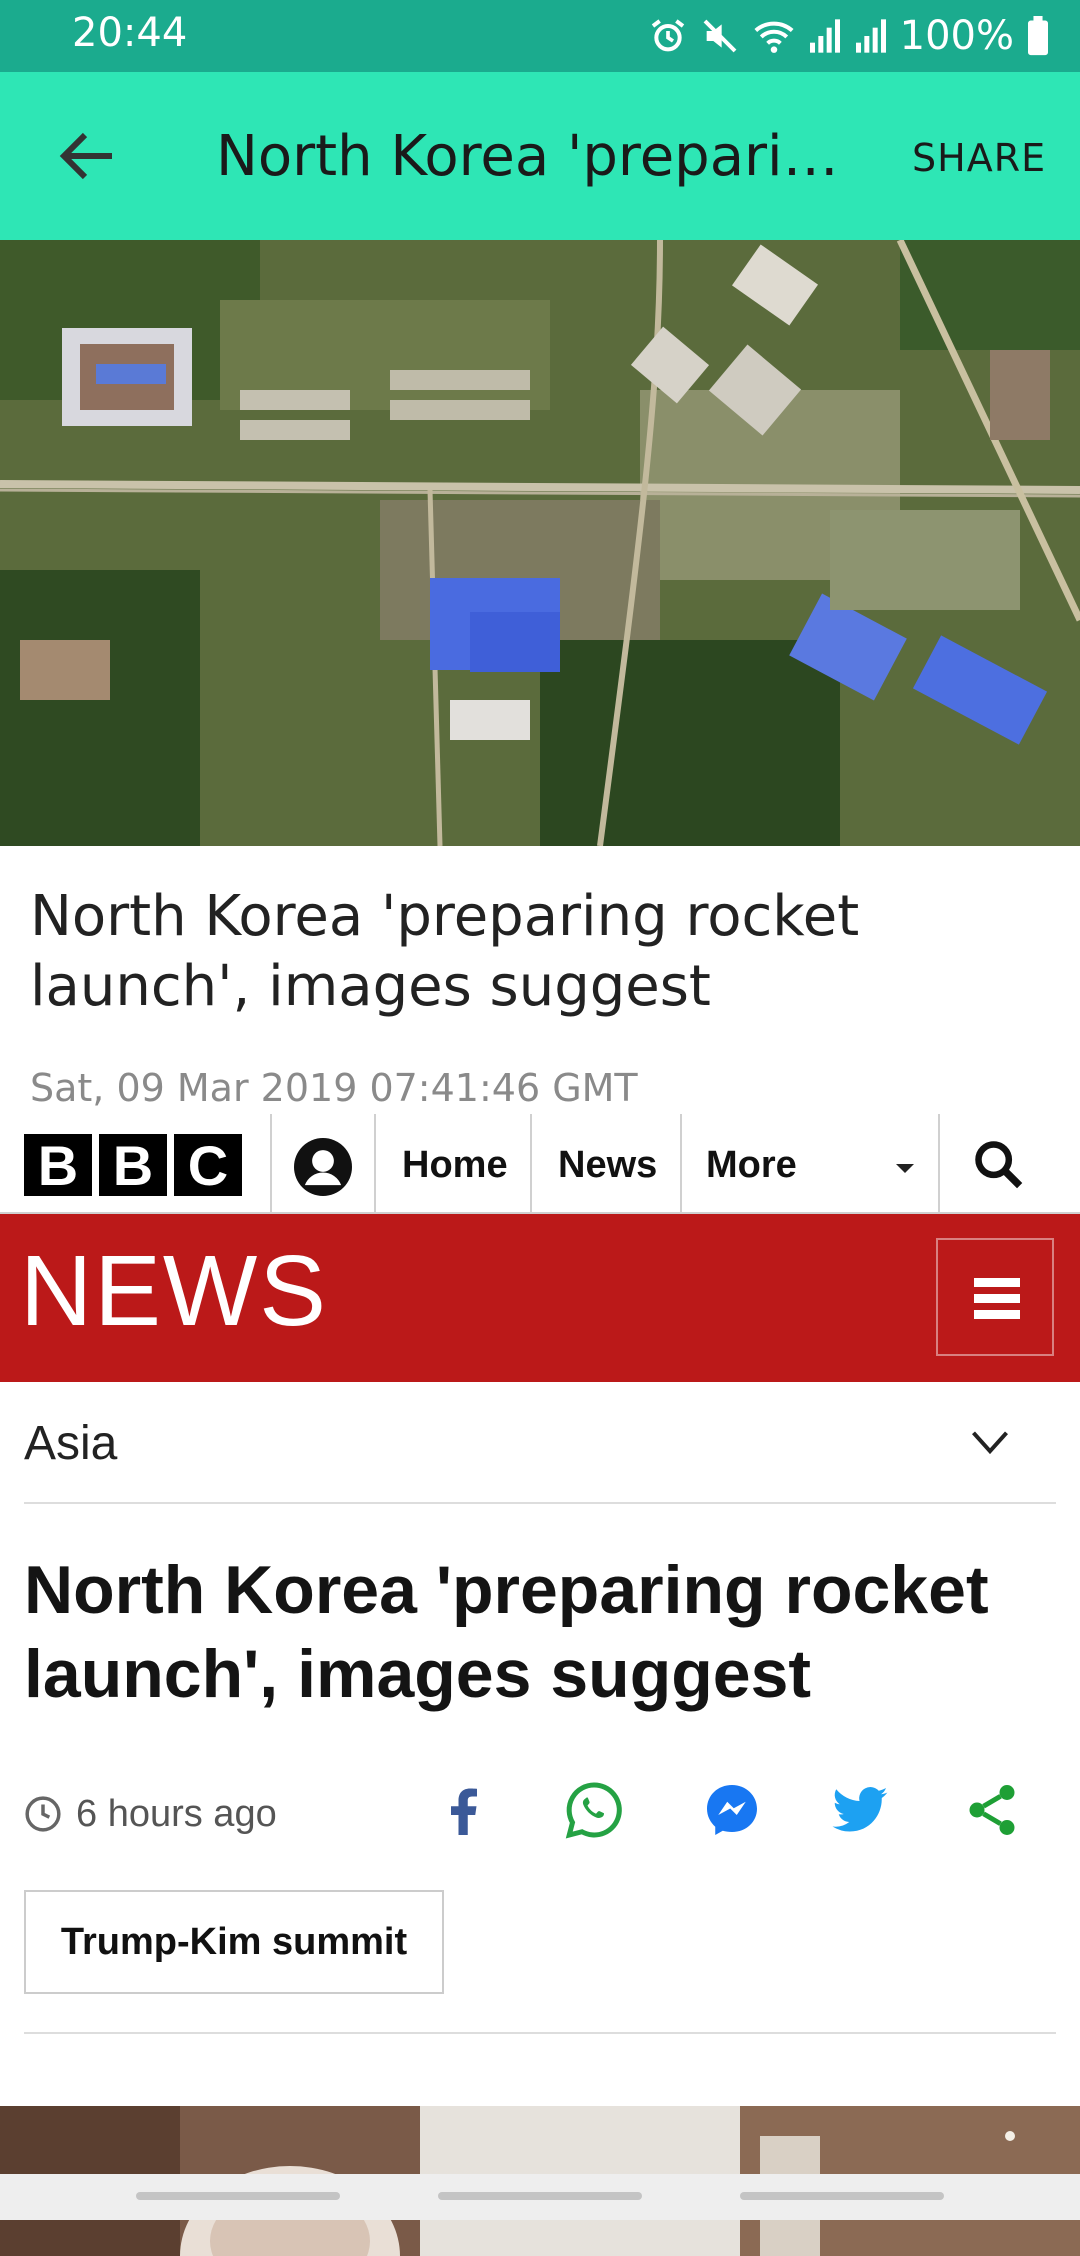 The image size is (1080, 2256). I want to click on gesture-nav-bar, so click(540, 2197).